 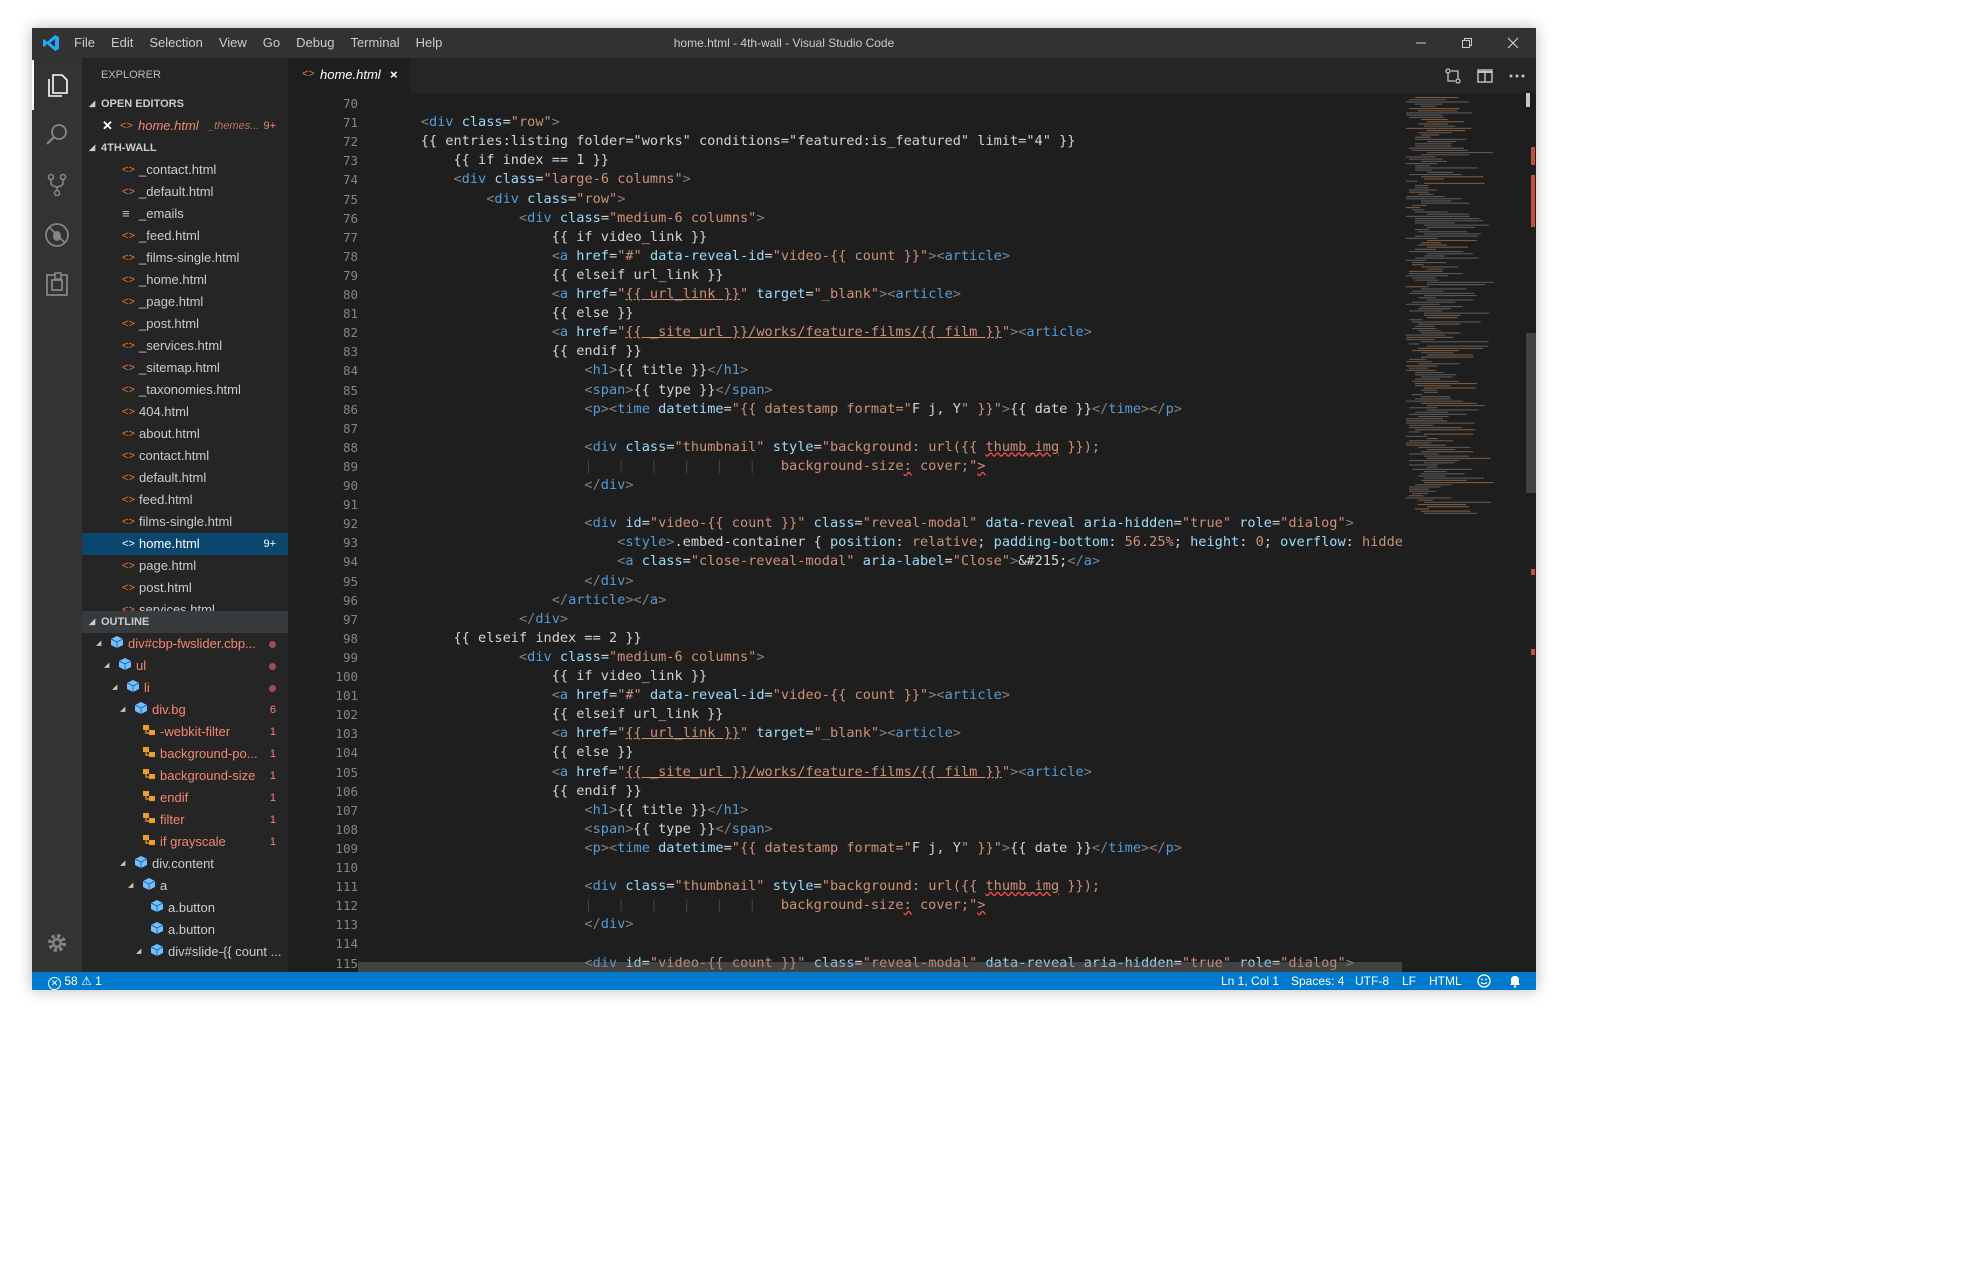 I want to click on code-line: | | | | | | background-size: cover;">, so click(x=686, y=905).